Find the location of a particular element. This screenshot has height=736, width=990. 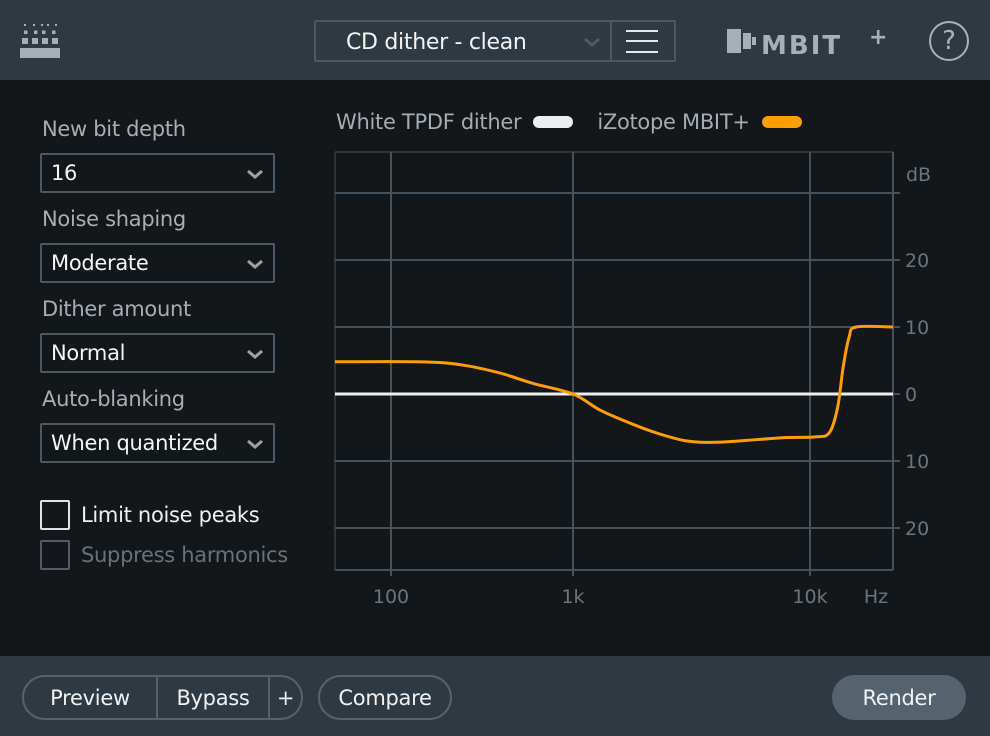

preset-selector: CD dither - clean is located at coordinates (495, 41).